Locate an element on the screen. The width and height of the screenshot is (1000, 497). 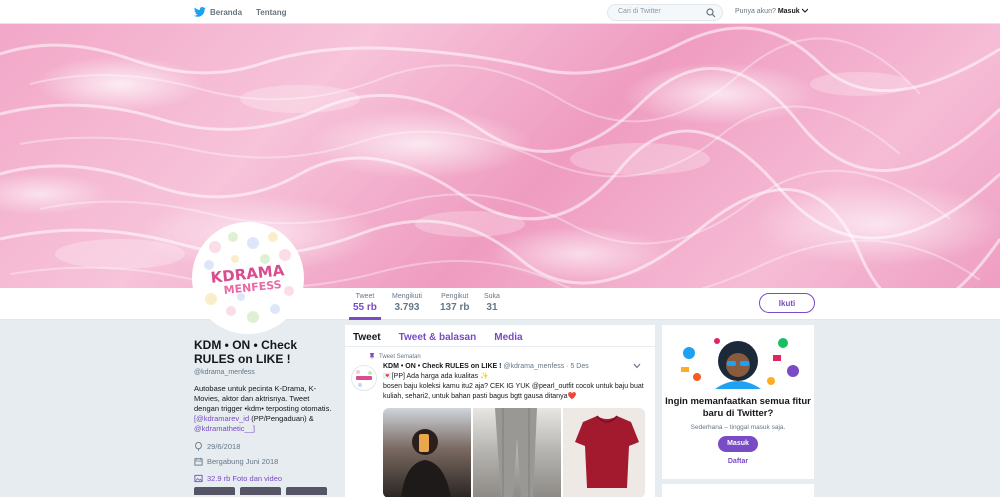
avatar-artwork: KDRAMA MENFESS is located at coordinates (248, 278).